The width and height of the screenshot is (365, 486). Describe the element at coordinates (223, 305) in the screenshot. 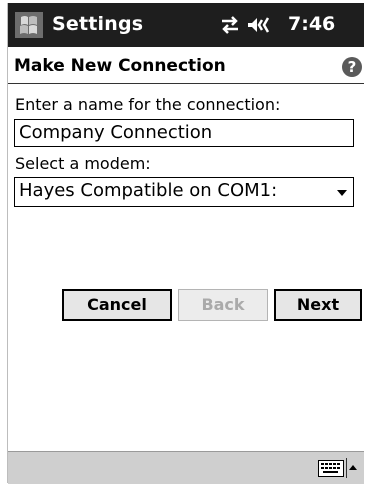

I see `back-button: Back` at that location.